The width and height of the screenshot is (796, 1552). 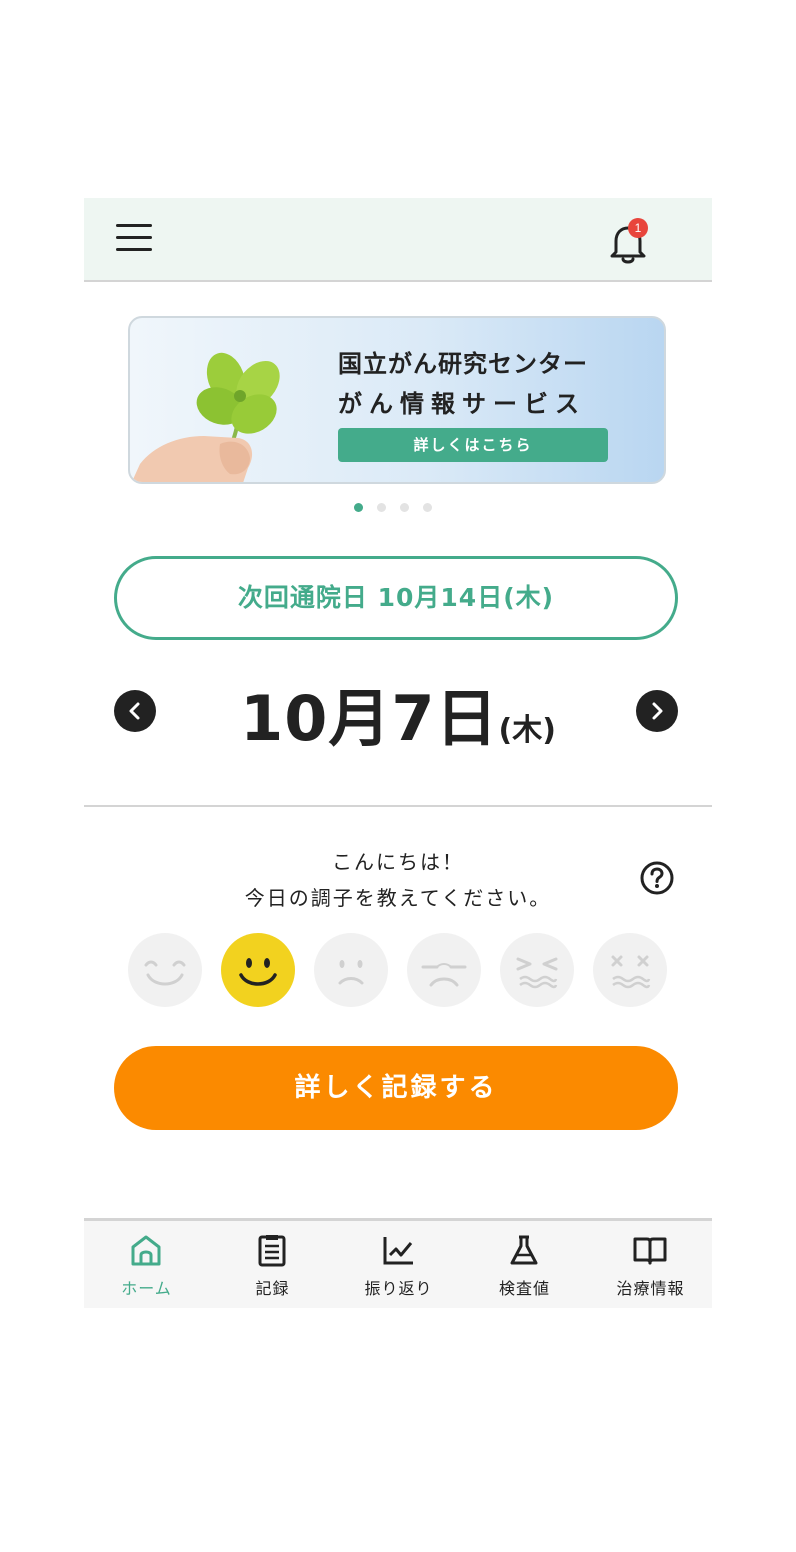 I want to click on date-label: 10月7日, so click(x=369, y=718).